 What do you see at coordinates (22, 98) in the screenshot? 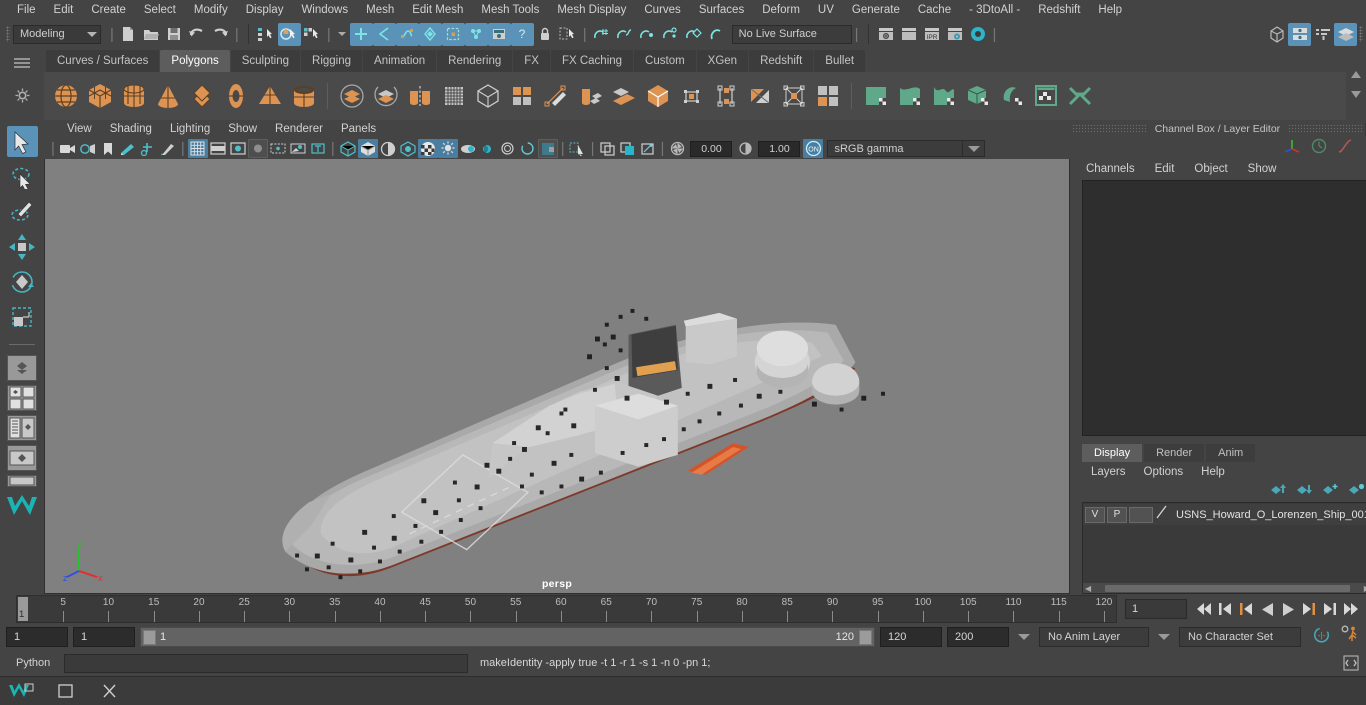
I see `shelf-options-gear-icon` at bounding box center [22, 98].